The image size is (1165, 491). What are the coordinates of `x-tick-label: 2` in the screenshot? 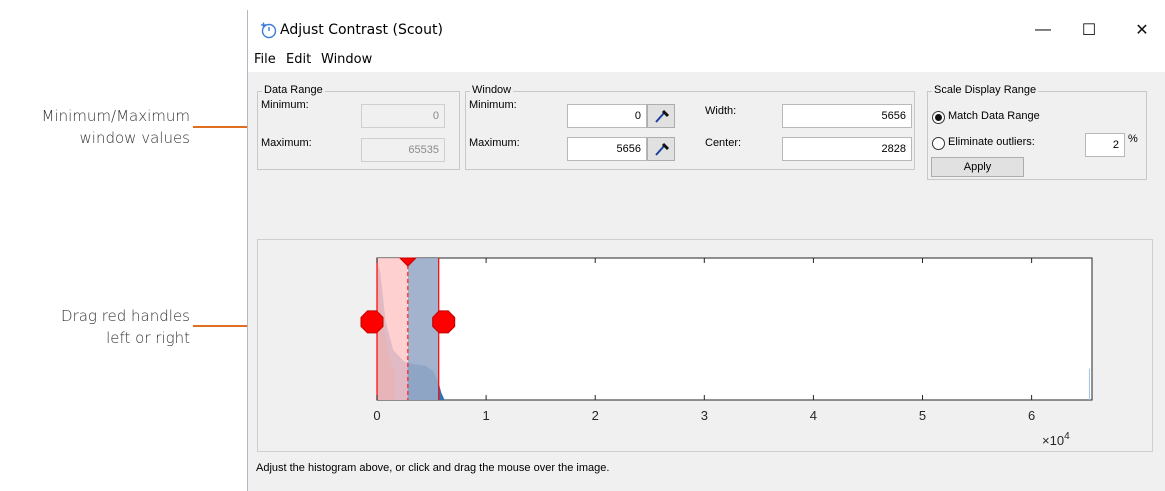 It's located at (595, 415).